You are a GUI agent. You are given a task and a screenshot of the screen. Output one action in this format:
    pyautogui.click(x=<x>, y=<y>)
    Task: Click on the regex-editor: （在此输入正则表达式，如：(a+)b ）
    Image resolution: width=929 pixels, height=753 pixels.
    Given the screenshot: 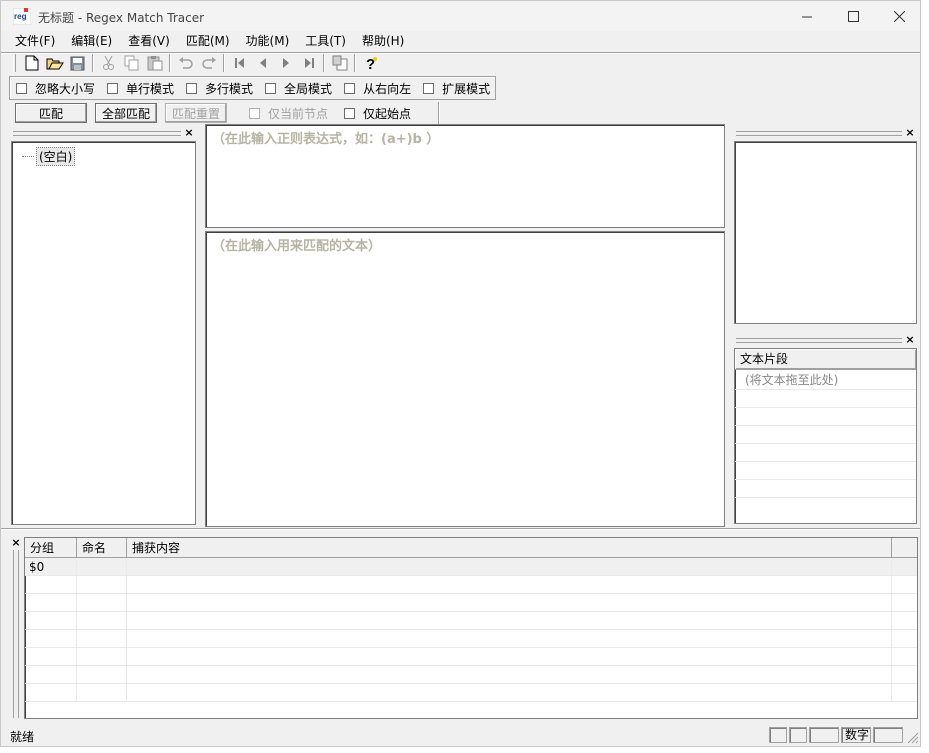 What is the action you would take?
    pyautogui.click(x=465, y=176)
    